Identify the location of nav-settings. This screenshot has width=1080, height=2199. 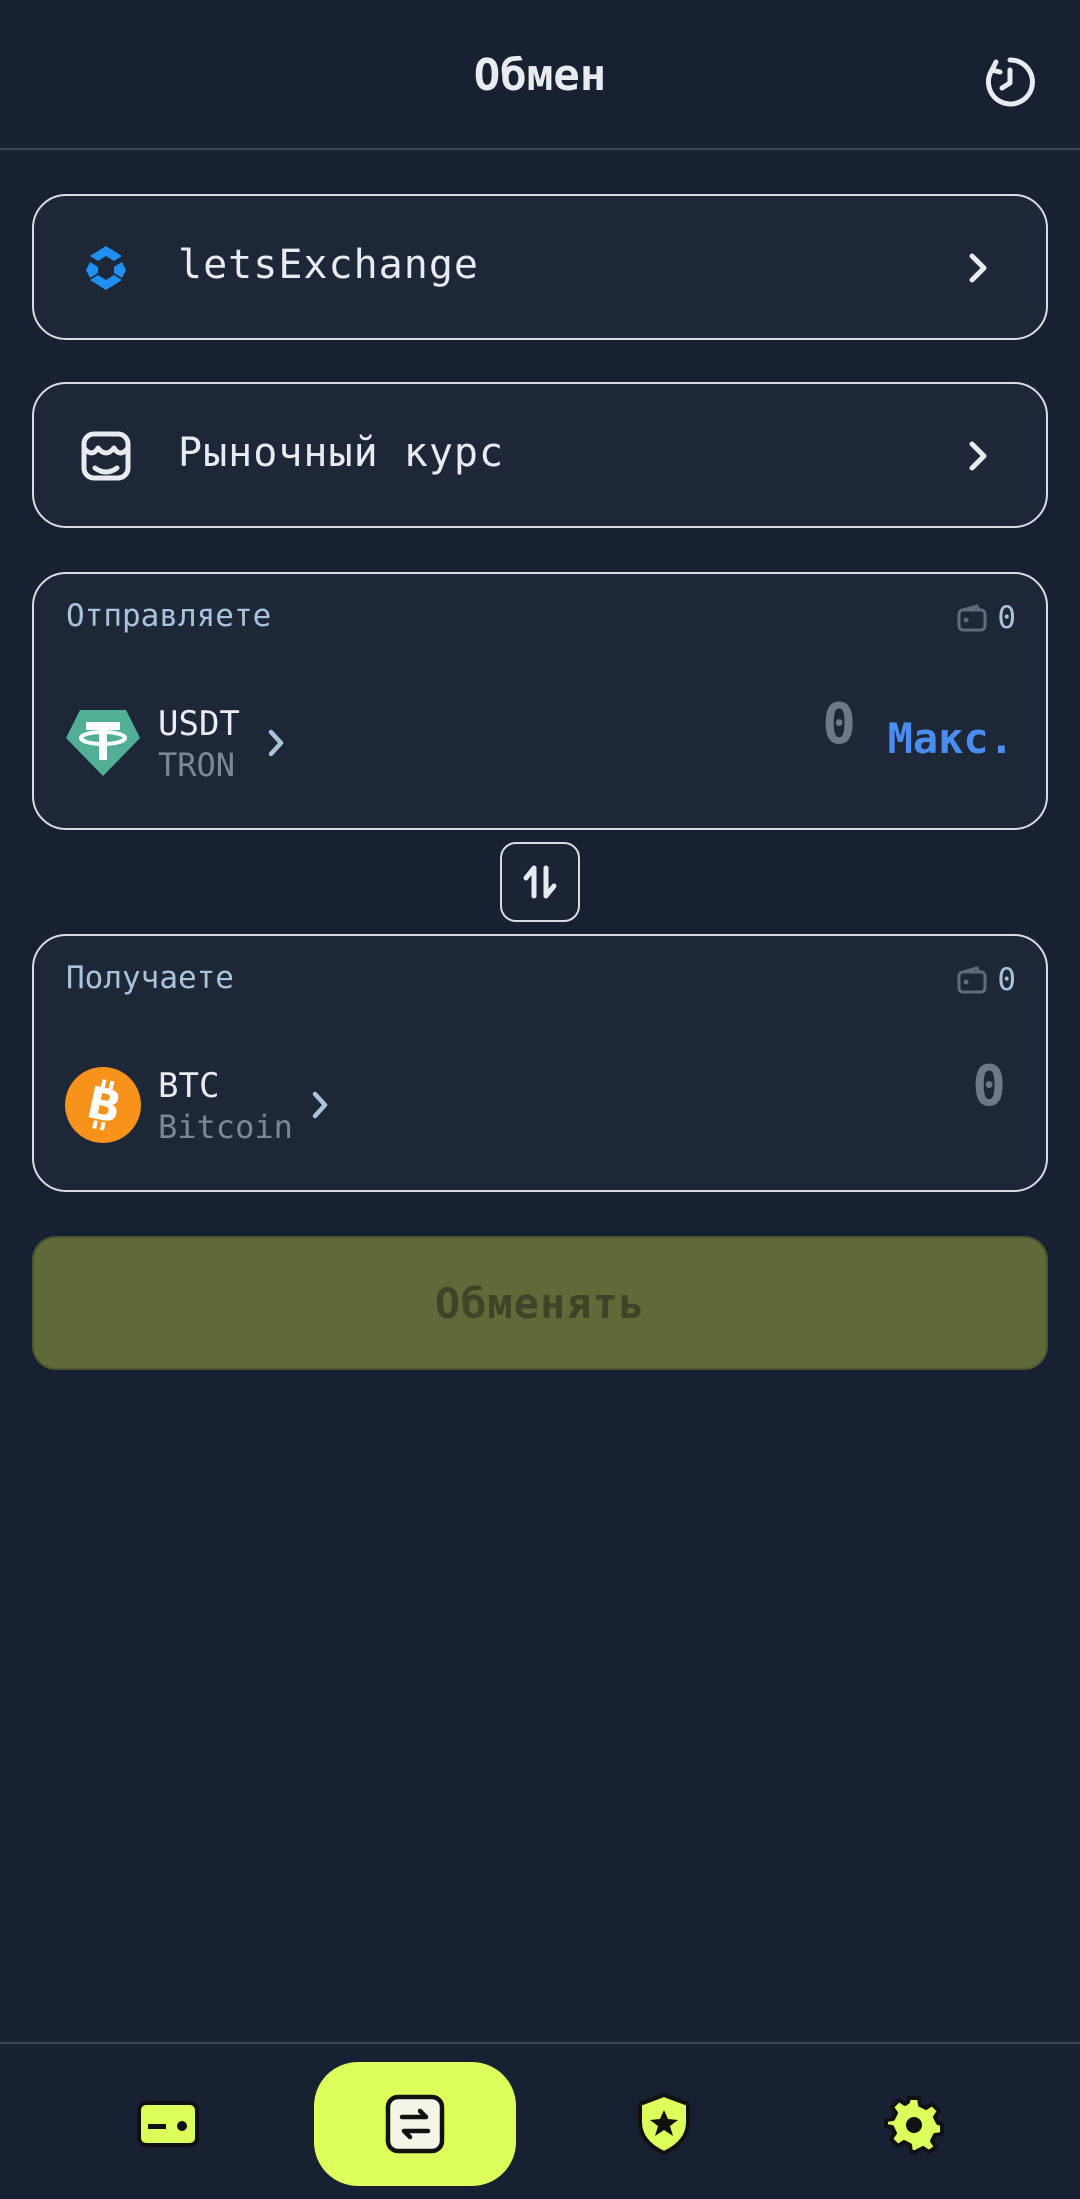
(914, 2124).